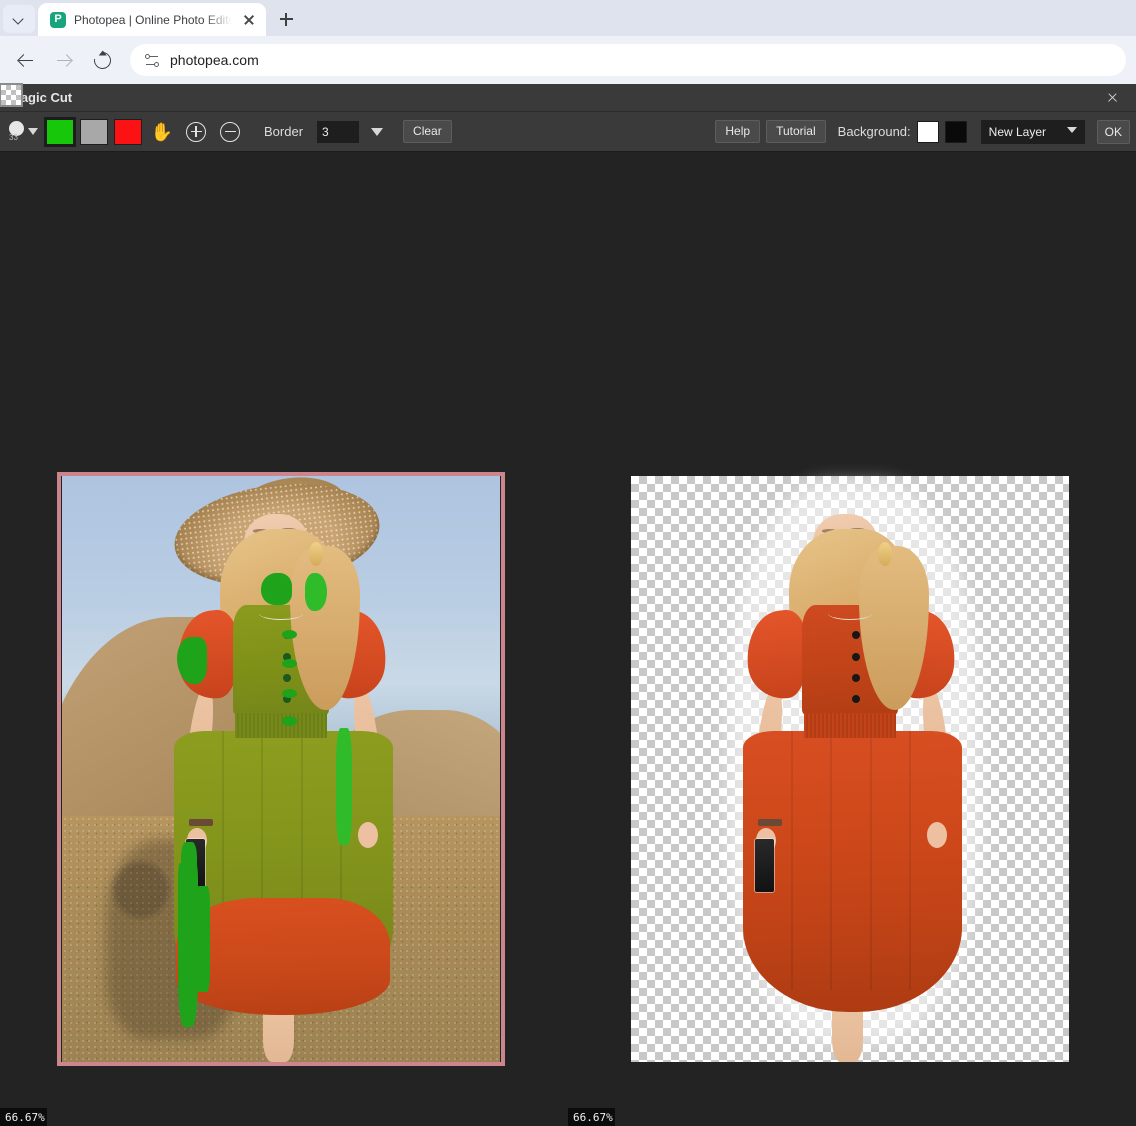 The width and height of the screenshot is (1136, 1126). I want to click on address-bar-url: photopea.com, so click(214, 60).